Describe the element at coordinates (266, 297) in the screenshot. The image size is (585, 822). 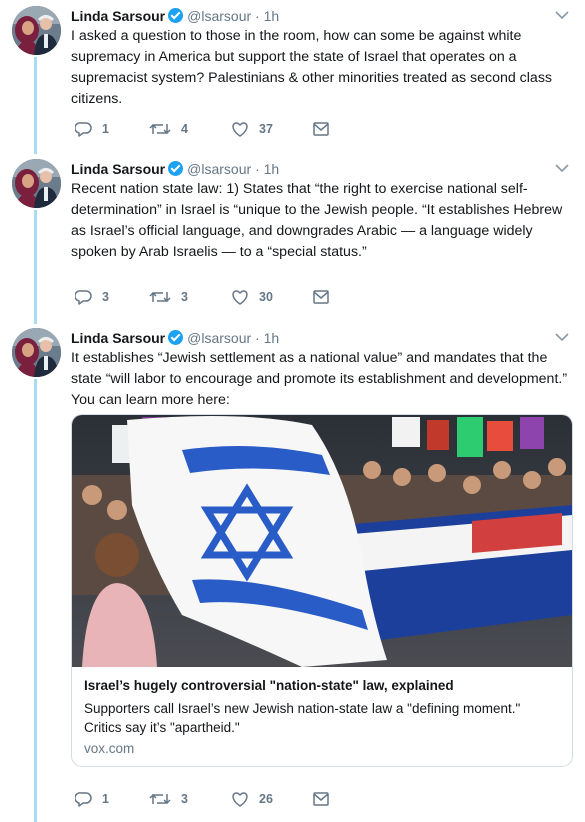
I see `like-count: 30` at that location.